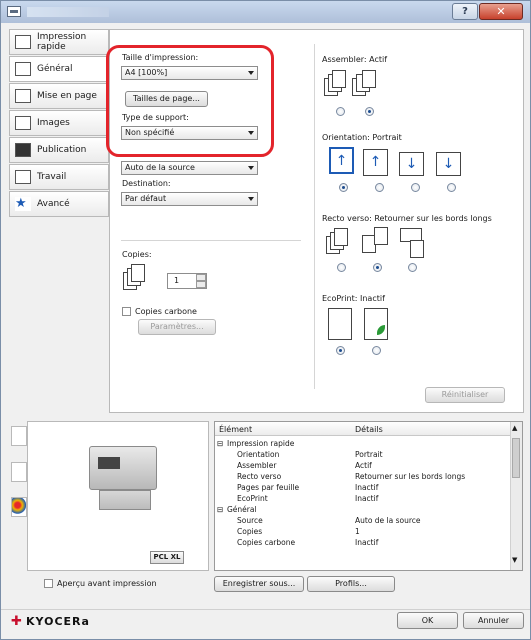  Describe the element at coordinates (451, 187) in the screenshot. I see `orientation-landscape-rotated-radio` at that location.